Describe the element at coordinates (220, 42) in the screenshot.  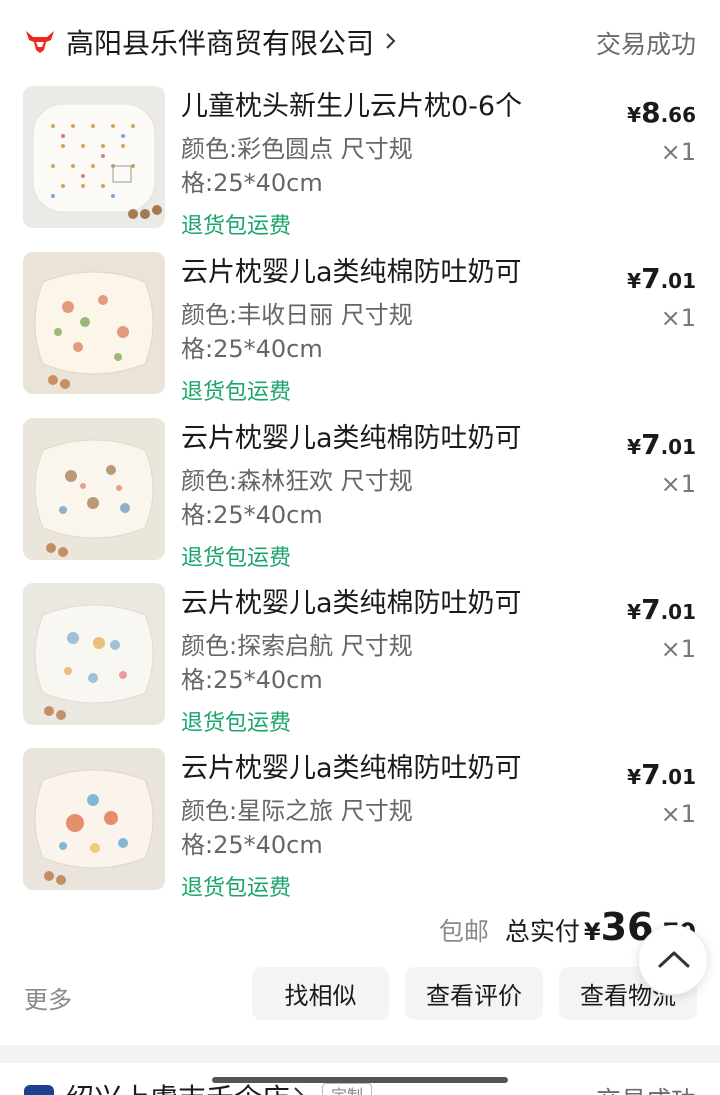
I see `shop-name: 高阳县乐伴商贸有限公司` at that location.